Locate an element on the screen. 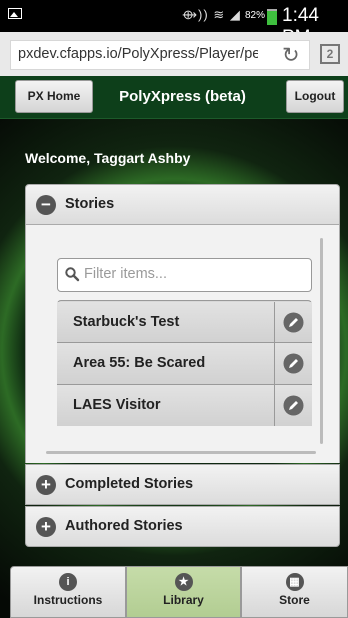 The height and width of the screenshot is (618, 348). star-icon: ★ is located at coordinates (183, 582).